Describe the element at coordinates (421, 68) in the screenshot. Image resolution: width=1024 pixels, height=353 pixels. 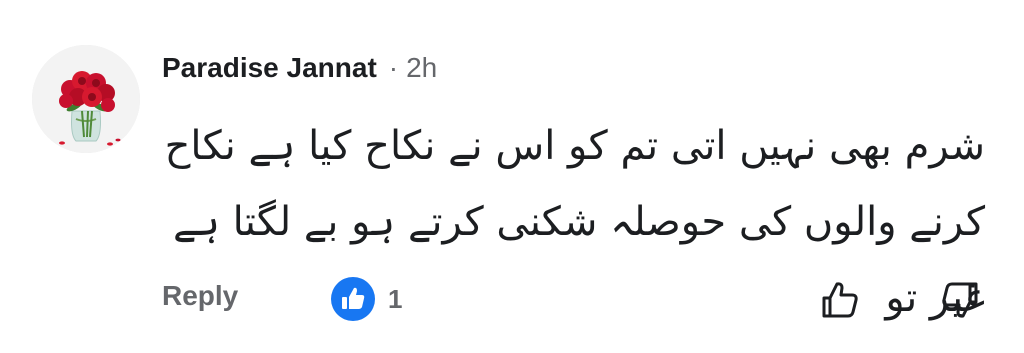
I see `timestamp: 2h` at that location.